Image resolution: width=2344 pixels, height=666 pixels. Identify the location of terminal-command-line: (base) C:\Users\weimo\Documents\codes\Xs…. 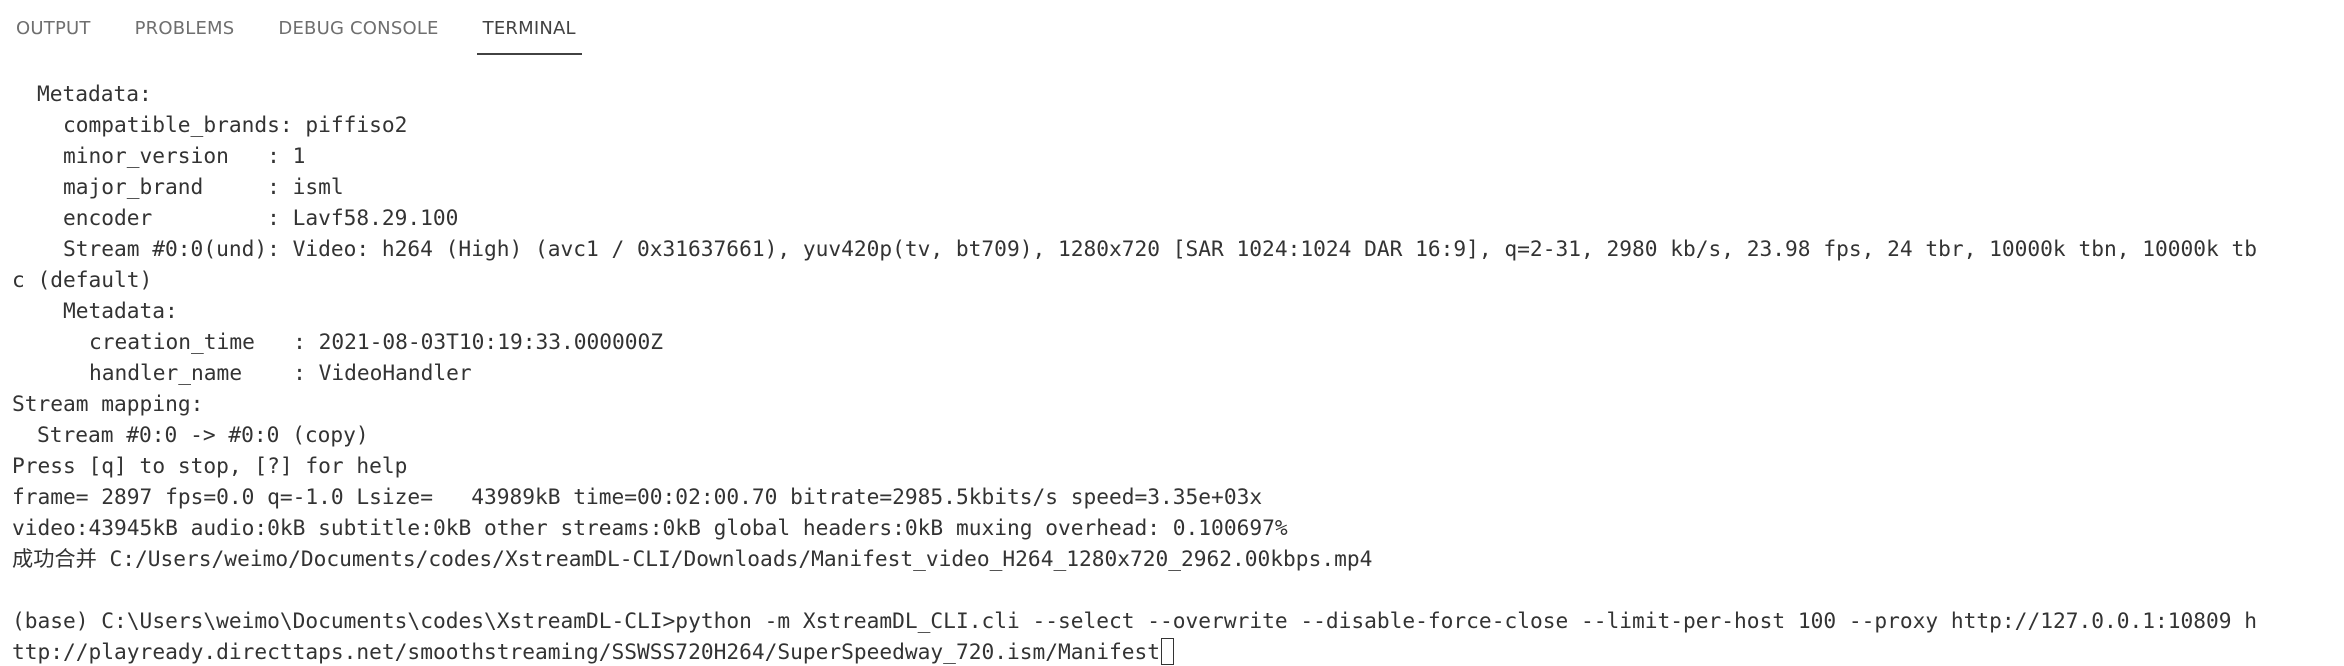
(1135, 620).